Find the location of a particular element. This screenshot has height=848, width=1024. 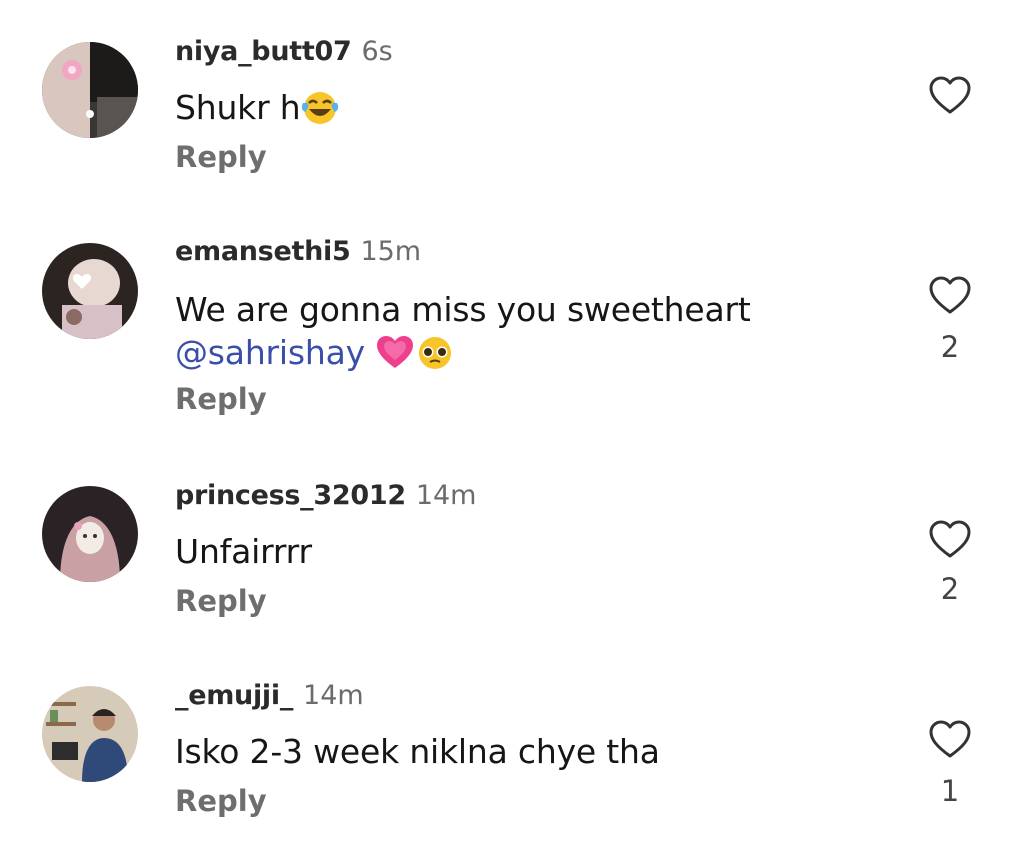

growing-heart-icon is located at coordinates (395, 357).